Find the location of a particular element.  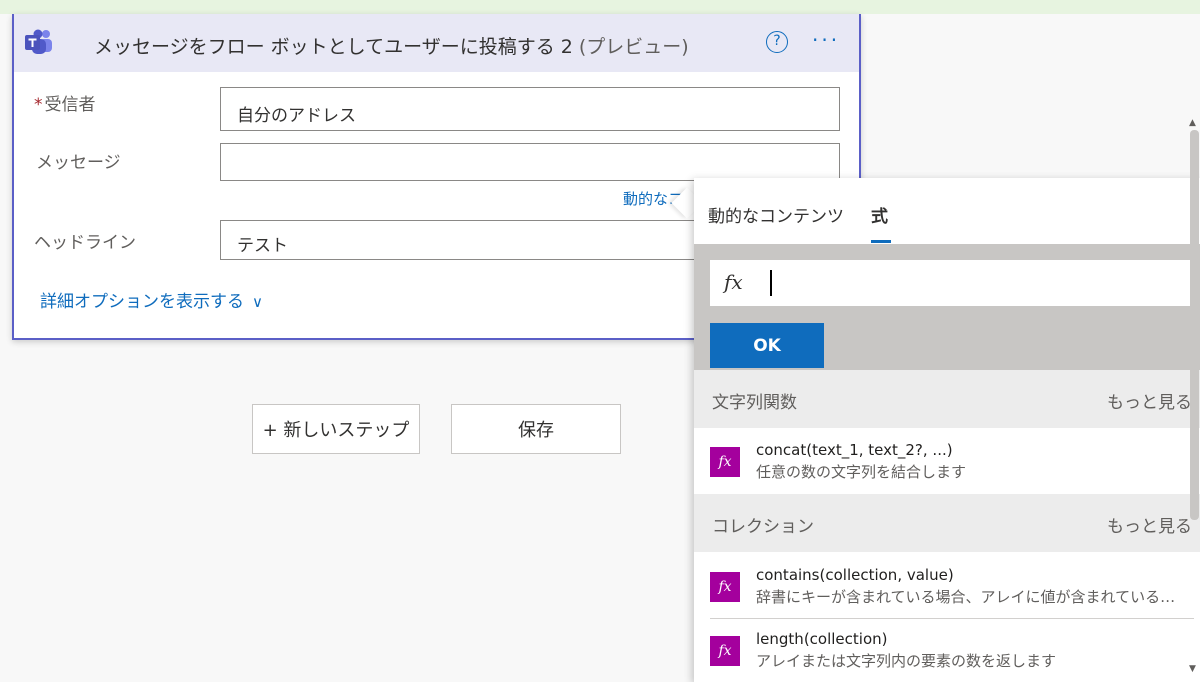

section-header-collection: コレクション もっと見る is located at coordinates (947, 523).